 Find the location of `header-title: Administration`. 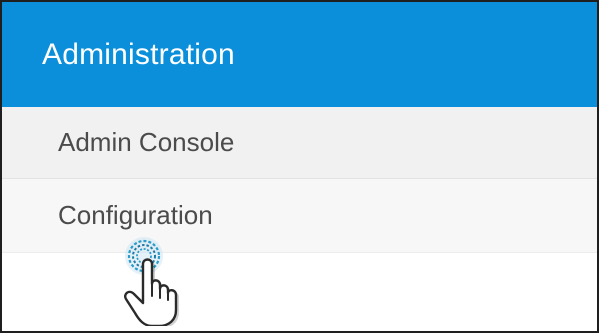

header-title: Administration is located at coordinates (138, 54).